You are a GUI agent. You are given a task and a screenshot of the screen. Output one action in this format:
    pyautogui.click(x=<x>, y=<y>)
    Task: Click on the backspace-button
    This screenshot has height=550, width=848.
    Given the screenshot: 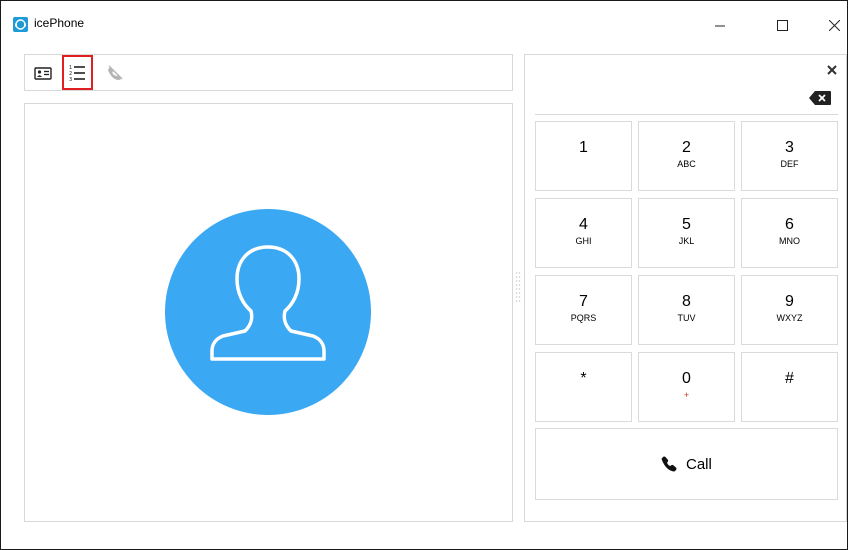 What is the action you would take?
    pyautogui.click(x=820, y=98)
    